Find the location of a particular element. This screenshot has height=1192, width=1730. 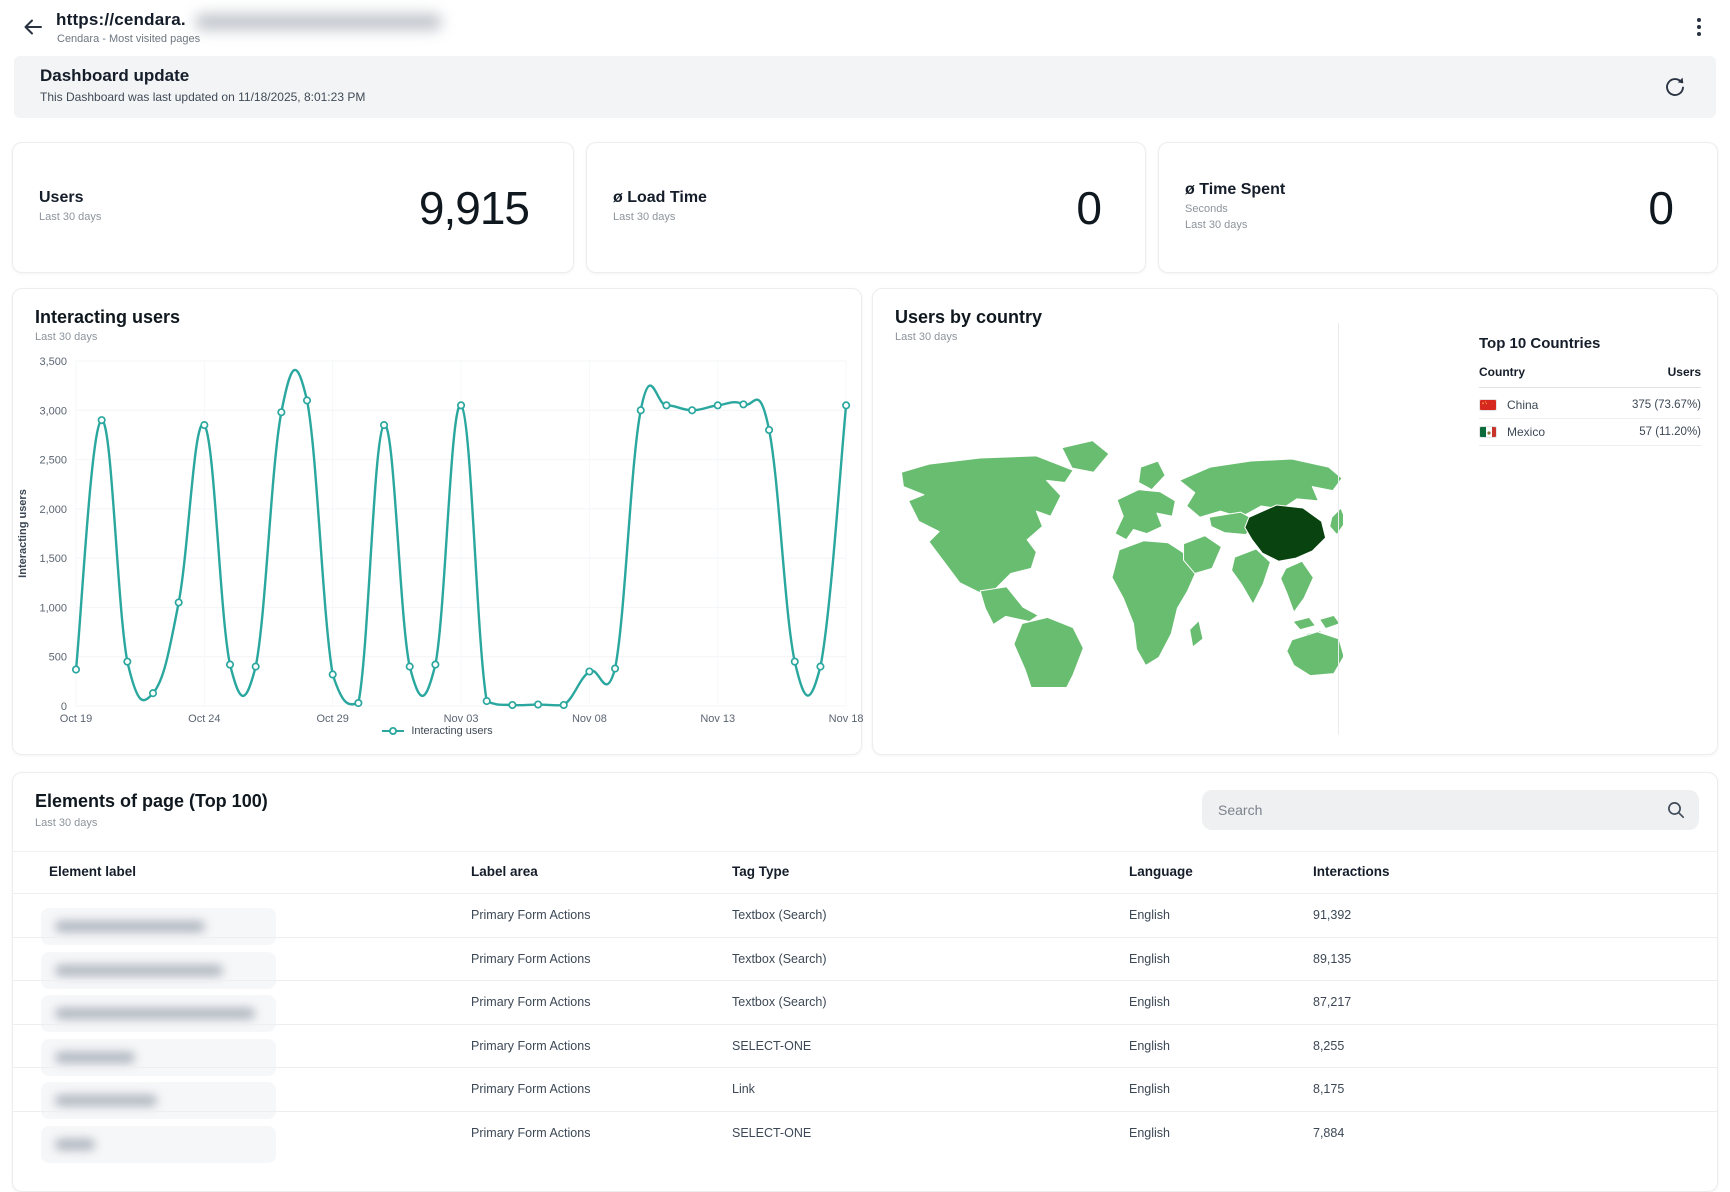

kpi-value: 9,915 is located at coordinates (474, 207).